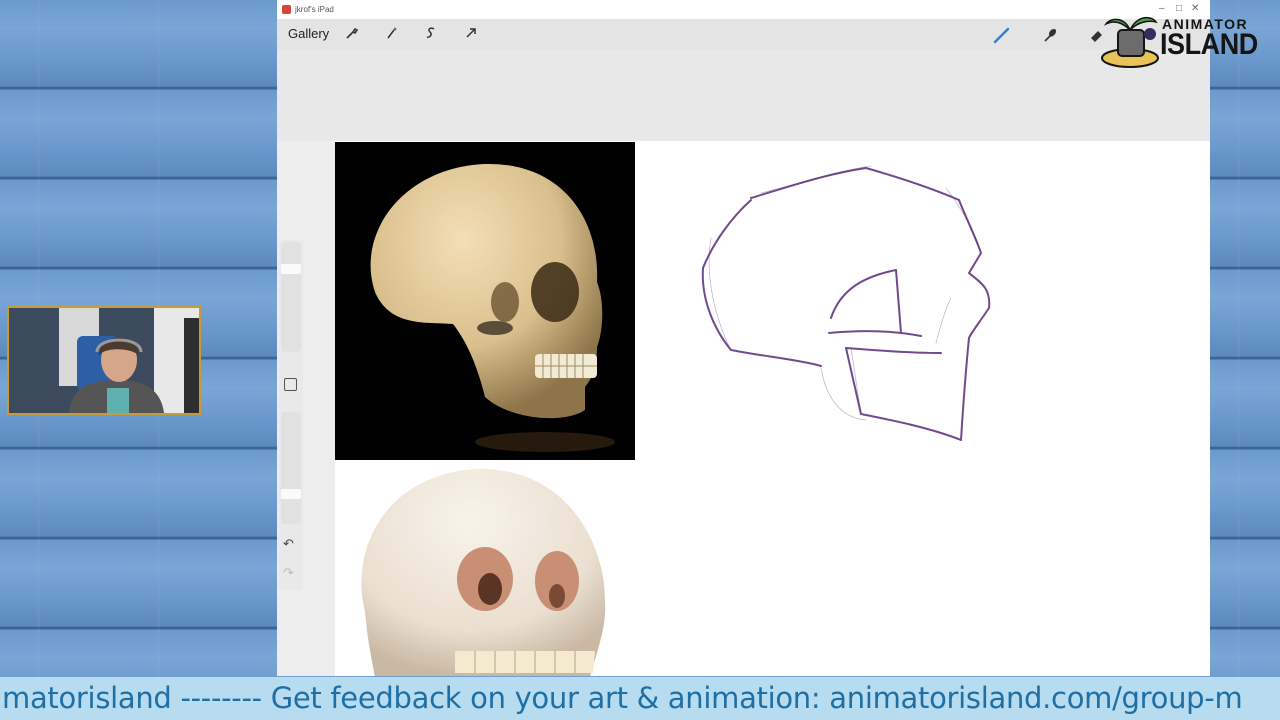  What do you see at coordinates (291, 493) in the screenshot?
I see `opacity-knob` at bounding box center [291, 493].